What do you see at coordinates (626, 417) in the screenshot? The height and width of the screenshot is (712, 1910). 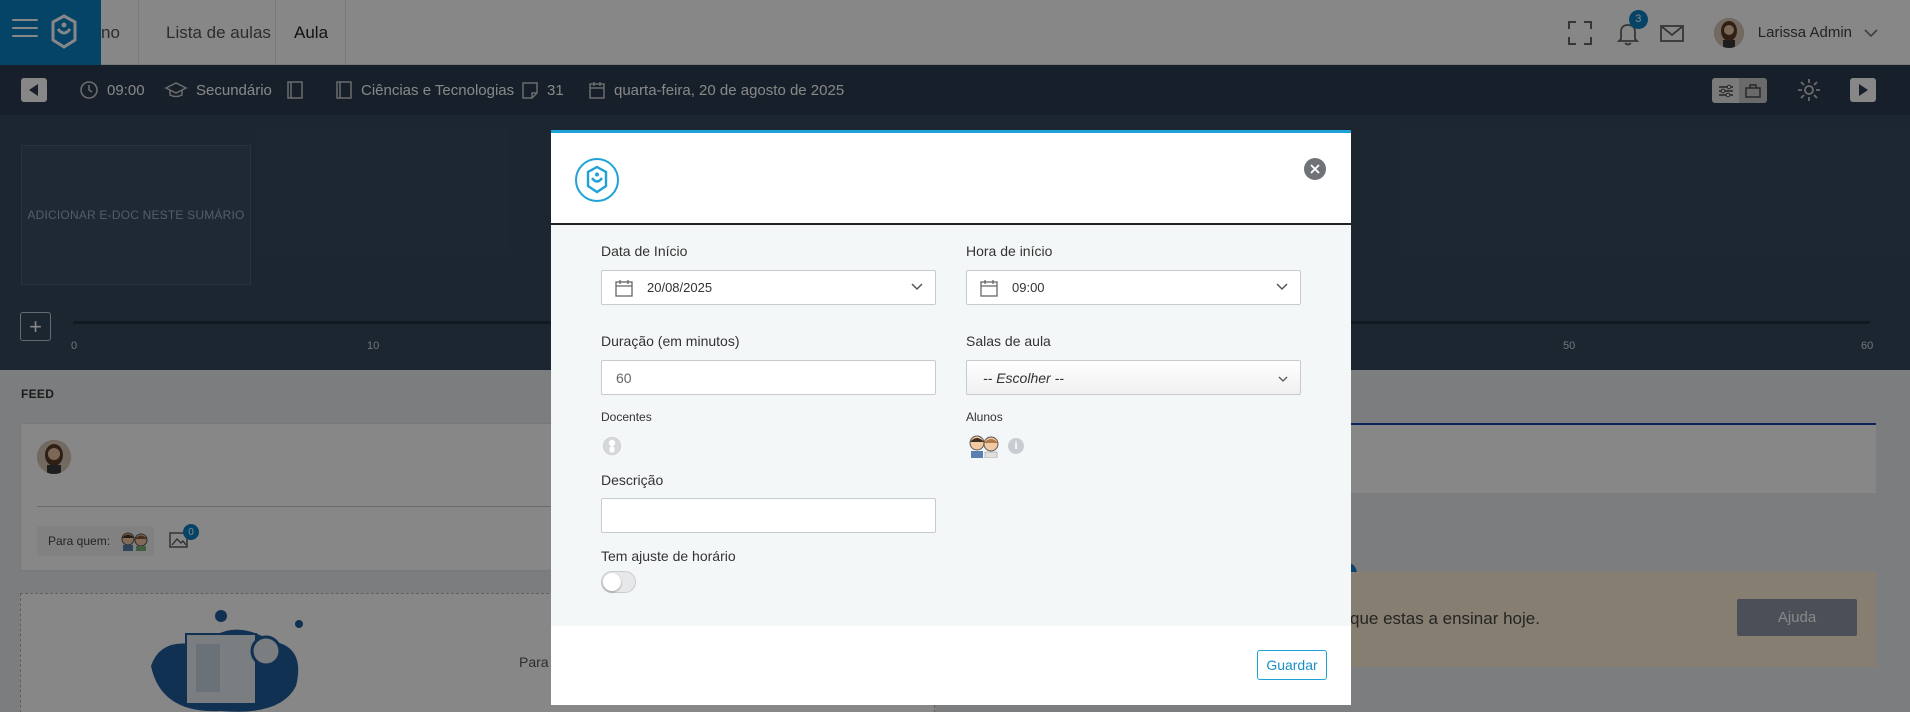 I see `teachers-label: Docentes` at bounding box center [626, 417].